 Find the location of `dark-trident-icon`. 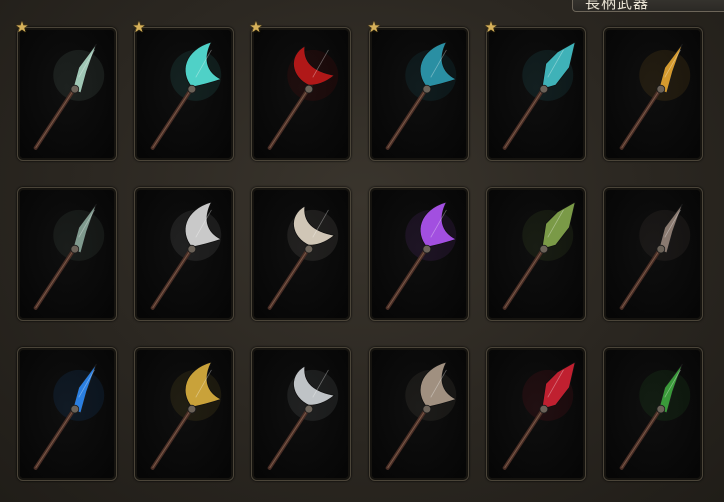

dark-trident-icon is located at coordinates (655, 256).